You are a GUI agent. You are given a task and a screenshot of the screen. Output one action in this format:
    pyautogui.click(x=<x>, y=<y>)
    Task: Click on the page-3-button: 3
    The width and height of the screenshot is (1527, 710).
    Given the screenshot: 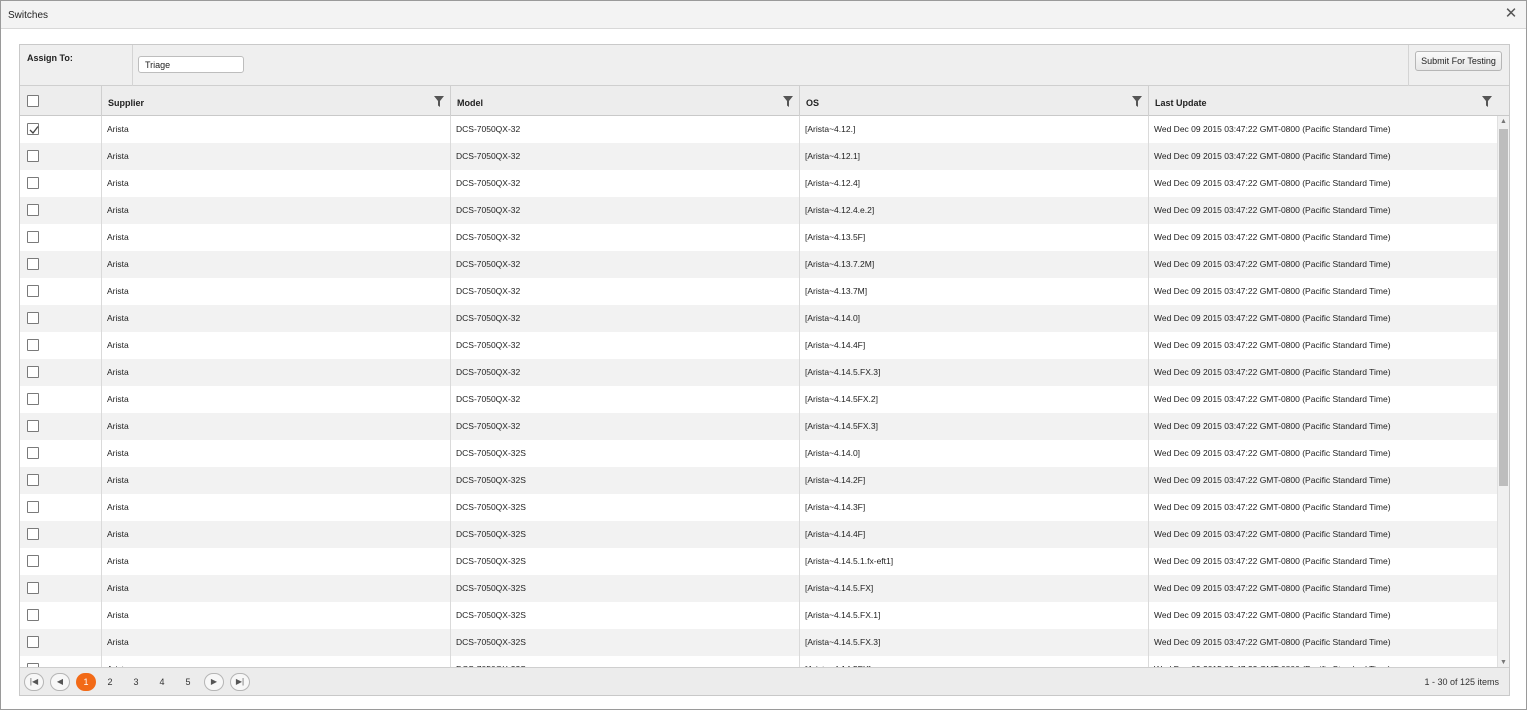 What is the action you would take?
    pyautogui.click(x=136, y=682)
    